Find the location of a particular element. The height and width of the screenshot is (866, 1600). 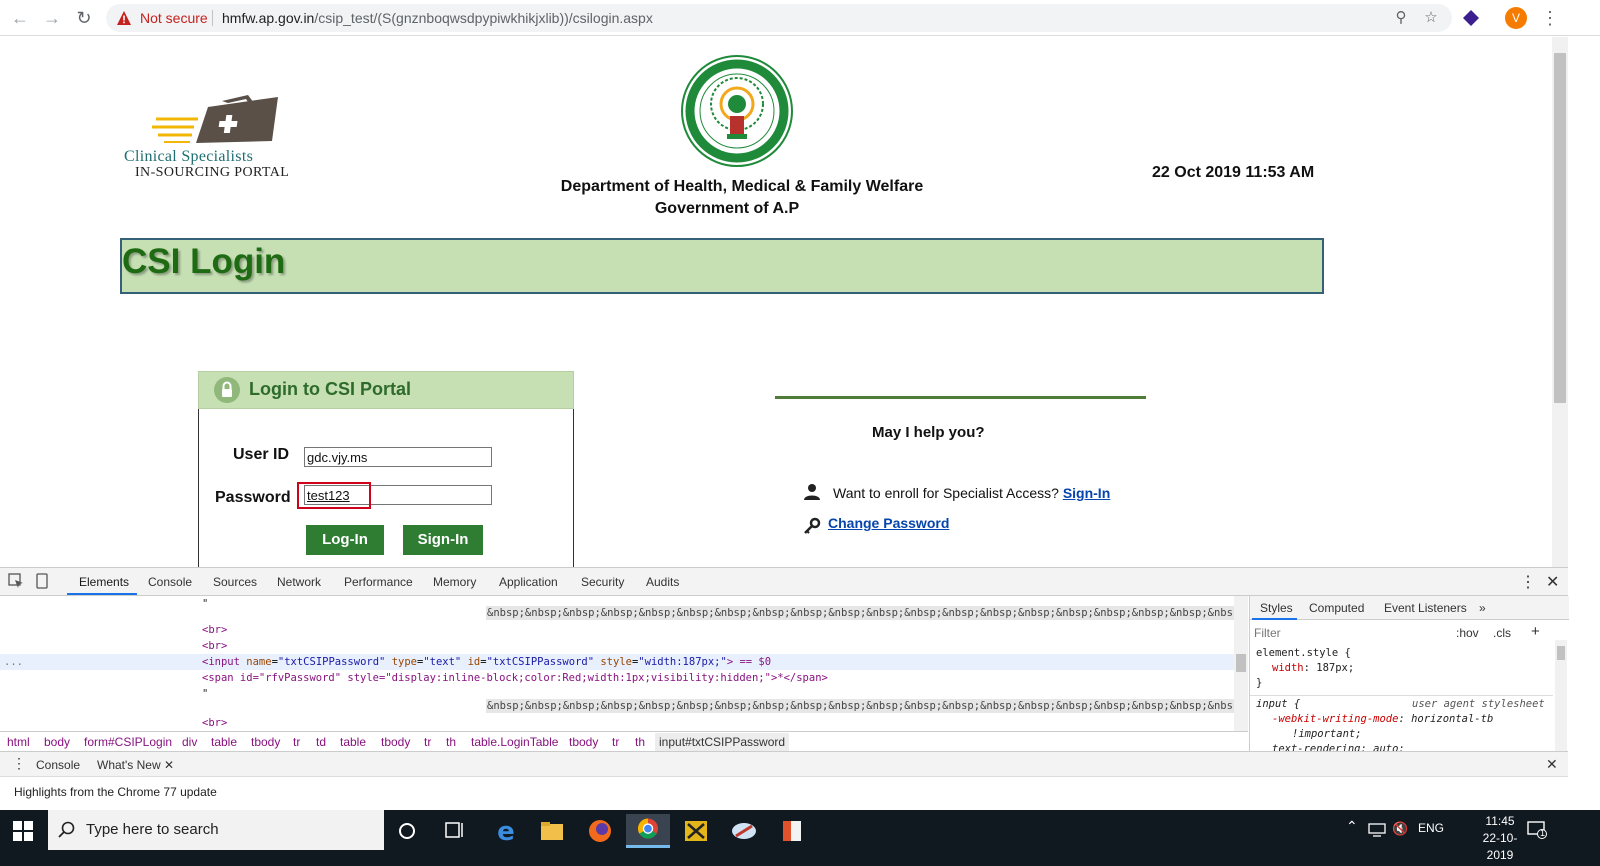

tab-memory: Memory is located at coordinates (454, 582).